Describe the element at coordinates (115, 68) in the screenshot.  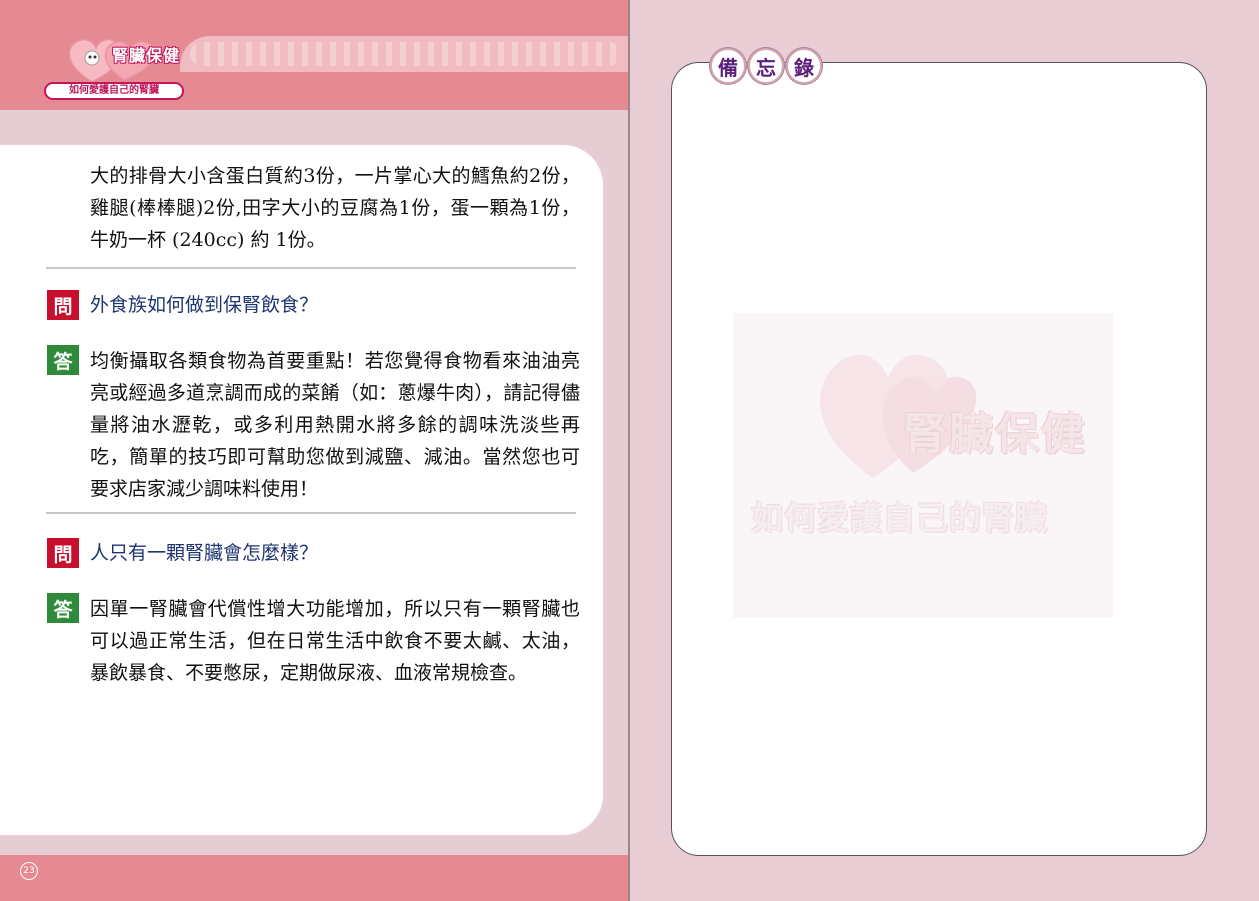
I see `logo: 腎臟保健 如何愛護自己的腎臟` at that location.